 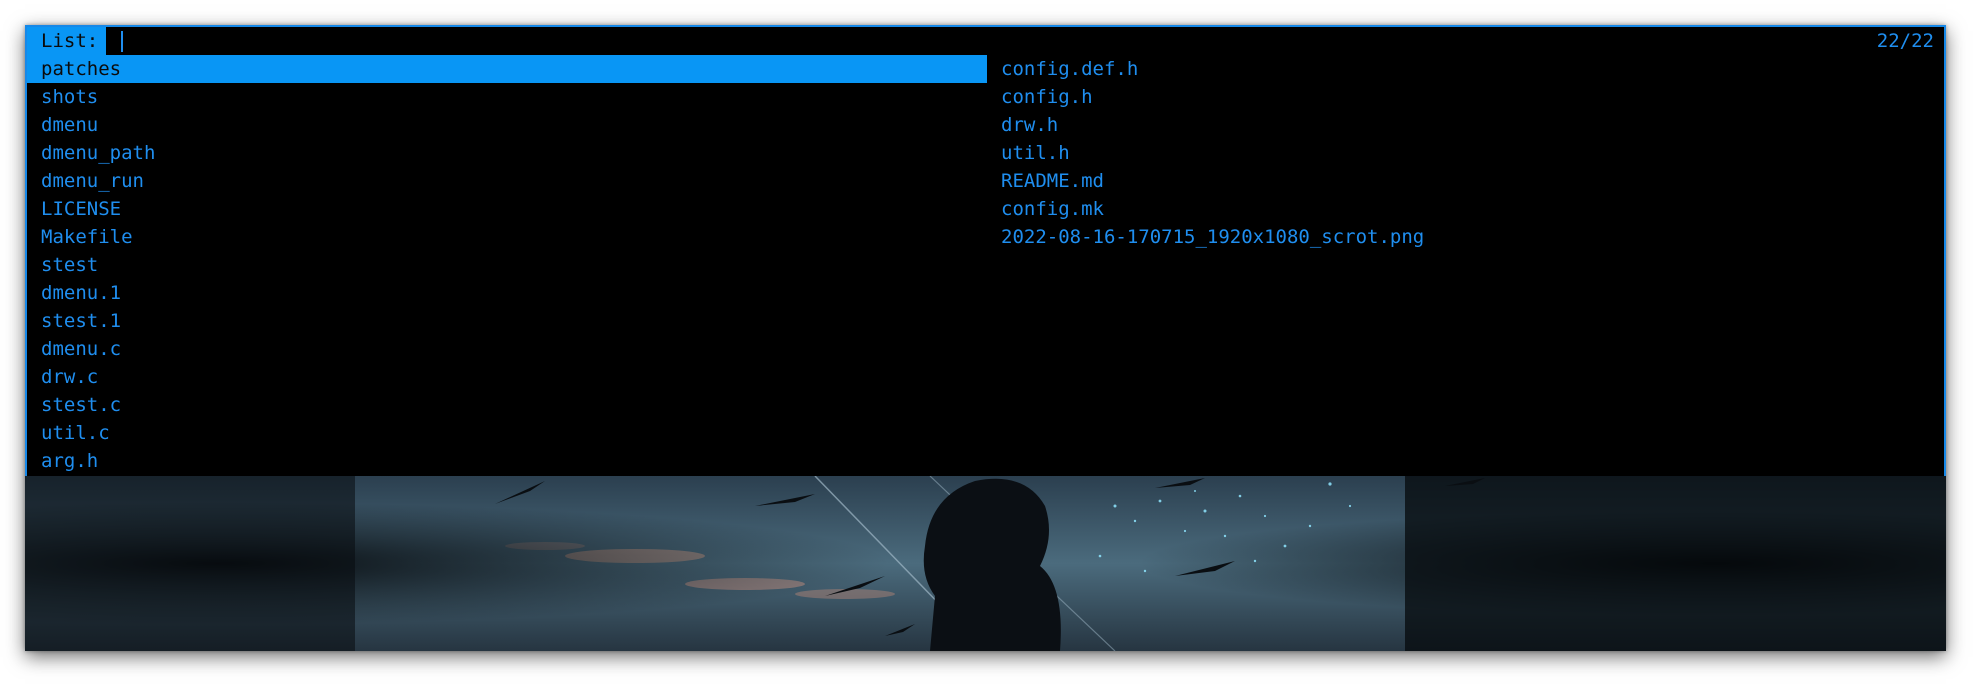 What do you see at coordinates (507, 181) in the screenshot?
I see `list-item: dmenu_run` at bounding box center [507, 181].